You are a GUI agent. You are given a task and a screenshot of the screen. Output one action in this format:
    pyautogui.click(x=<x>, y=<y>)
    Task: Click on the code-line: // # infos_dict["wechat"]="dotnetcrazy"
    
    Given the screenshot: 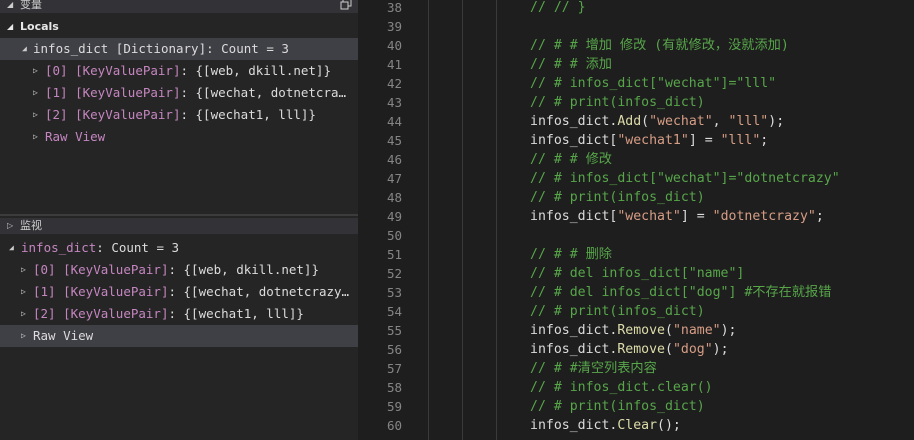 What is the action you would take?
    pyautogui.click(x=685, y=178)
    